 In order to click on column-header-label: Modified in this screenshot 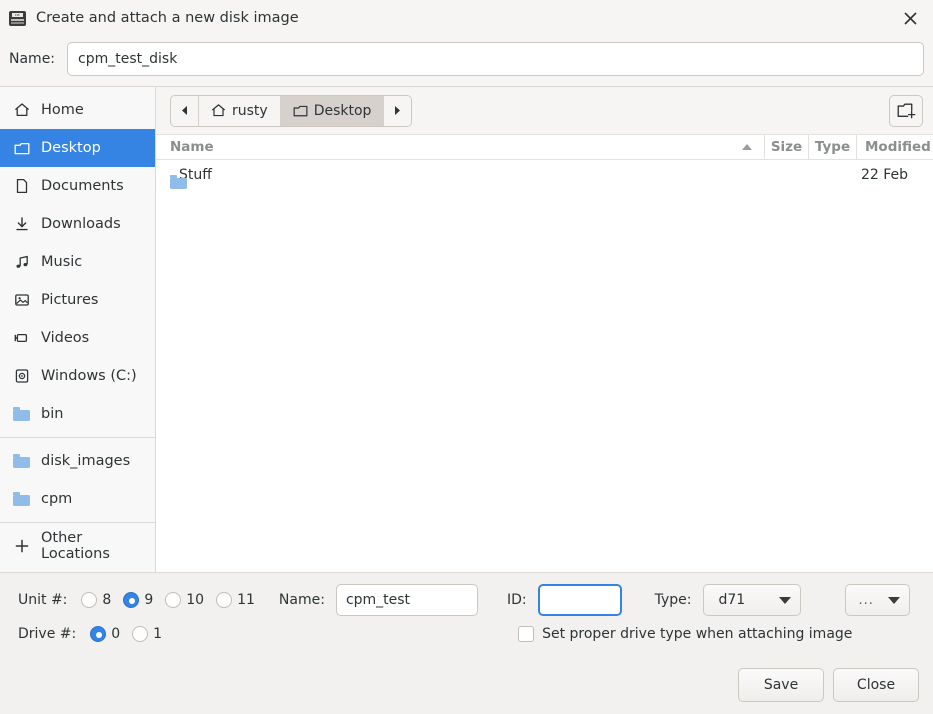, I will do `click(898, 147)`.